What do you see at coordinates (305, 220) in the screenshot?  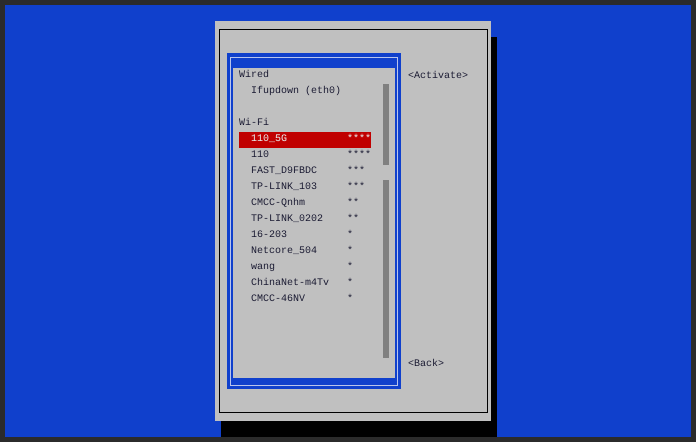 I see `connection-item: TP-LINK_0202 **` at bounding box center [305, 220].